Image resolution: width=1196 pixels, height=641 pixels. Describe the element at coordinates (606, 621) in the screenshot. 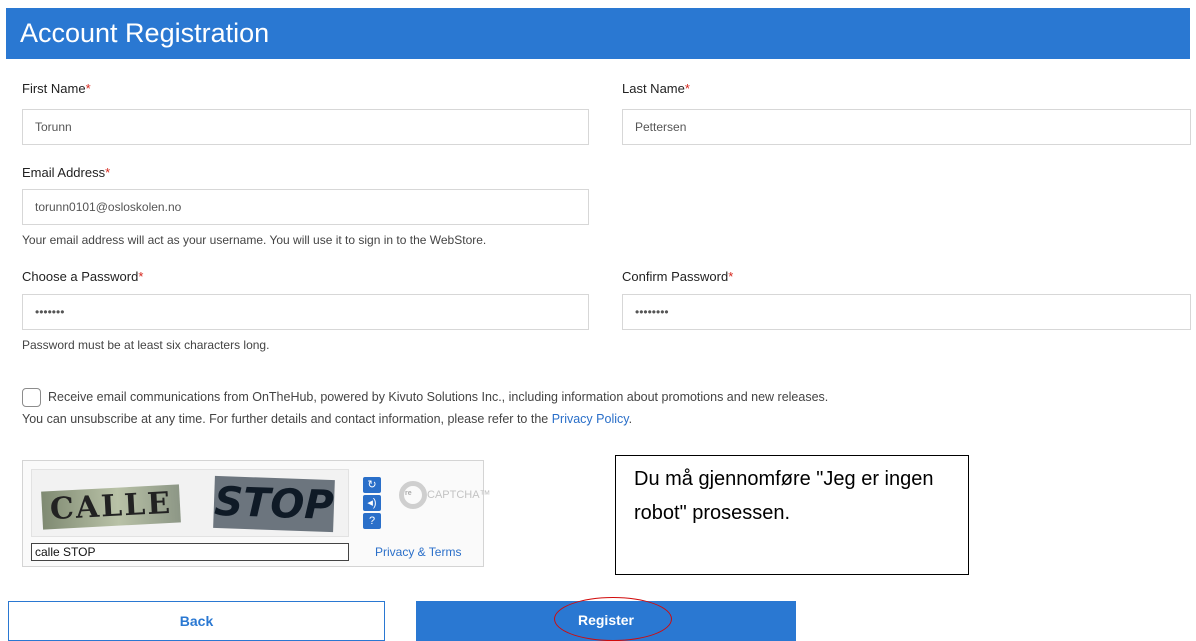

I see `register-button: Register` at that location.